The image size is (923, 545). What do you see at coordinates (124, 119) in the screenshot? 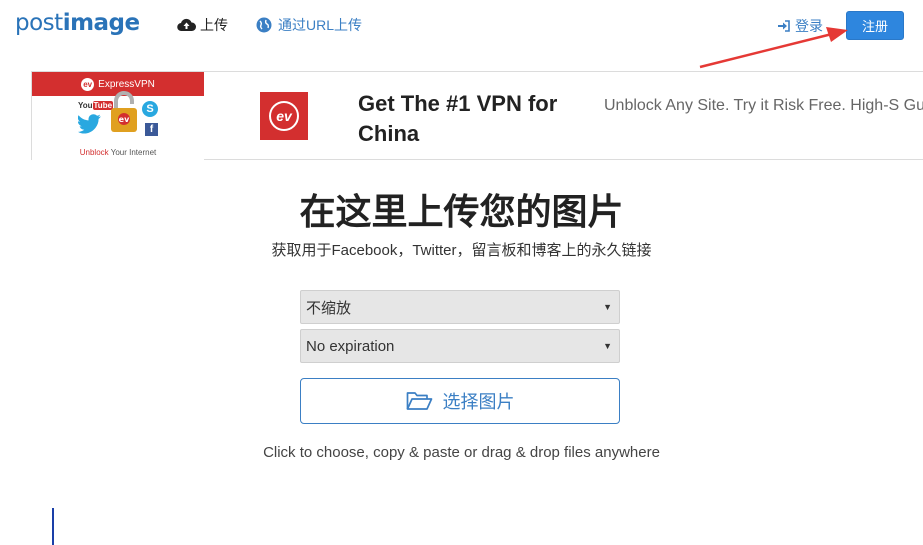
I see `svg-text: ev` at bounding box center [124, 119].